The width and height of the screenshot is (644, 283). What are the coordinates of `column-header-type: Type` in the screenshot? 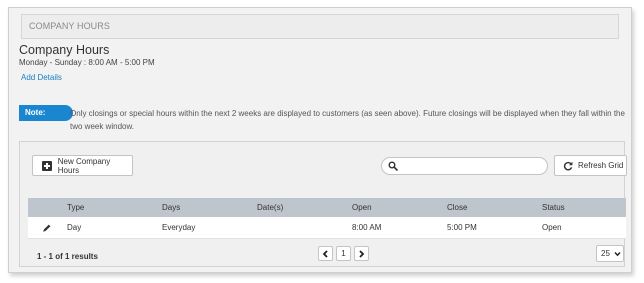 It's located at (75, 207).